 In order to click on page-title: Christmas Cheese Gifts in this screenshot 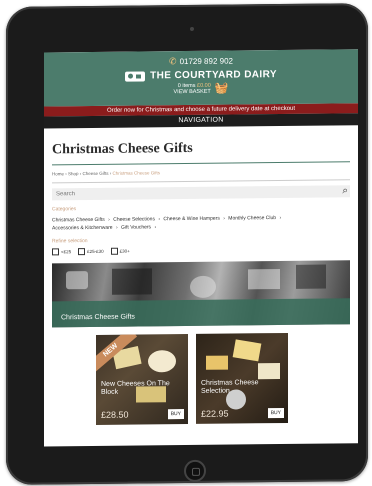, I will do `click(201, 152)`.